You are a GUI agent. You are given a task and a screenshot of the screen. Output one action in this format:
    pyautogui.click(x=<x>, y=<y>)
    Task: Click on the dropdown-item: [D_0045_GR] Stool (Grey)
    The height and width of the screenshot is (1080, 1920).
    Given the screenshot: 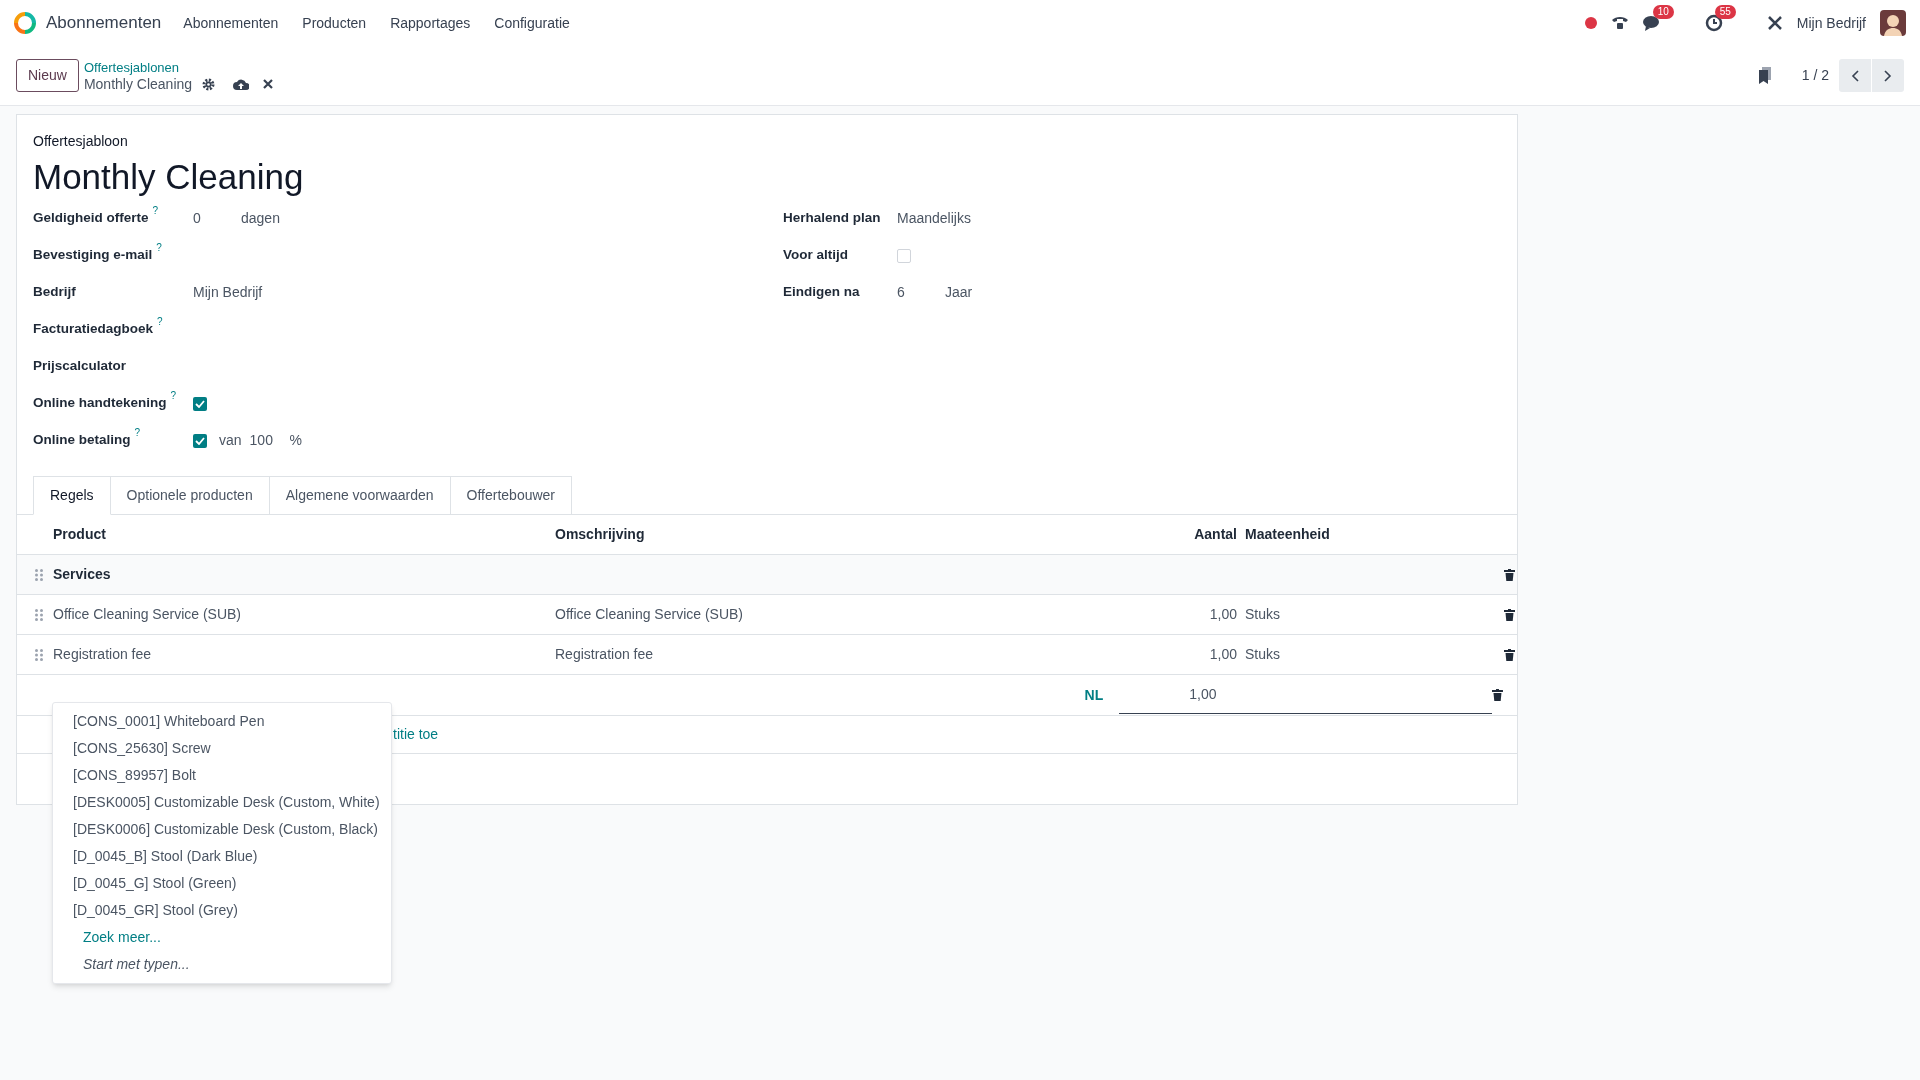 What is the action you would take?
    pyautogui.click(x=222, y=910)
    